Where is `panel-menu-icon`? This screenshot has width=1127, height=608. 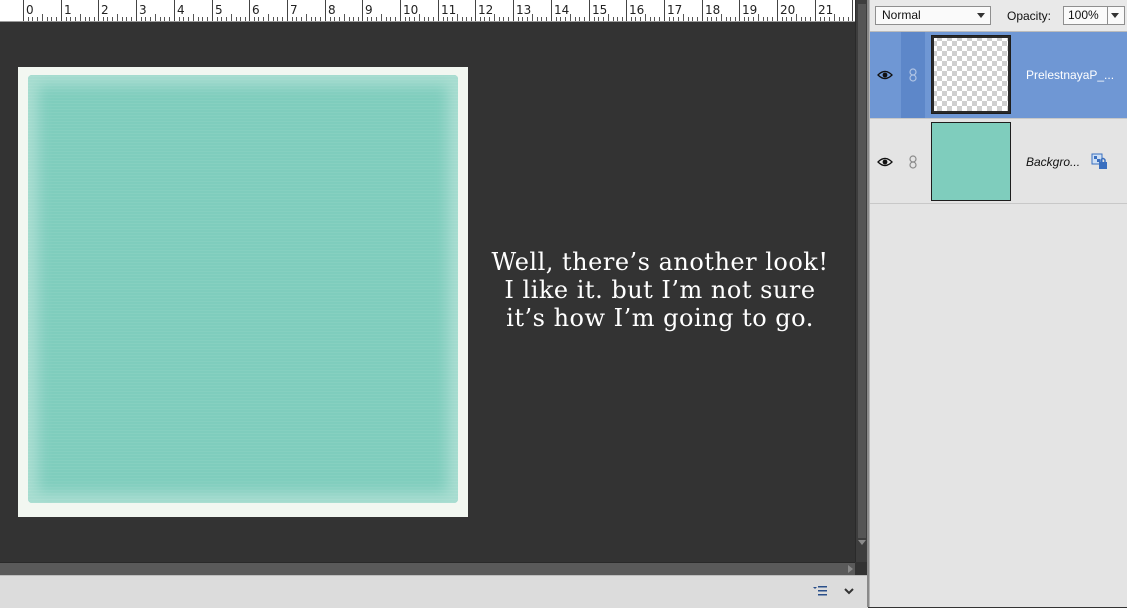
panel-menu-icon is located at coordinates (820, 591).